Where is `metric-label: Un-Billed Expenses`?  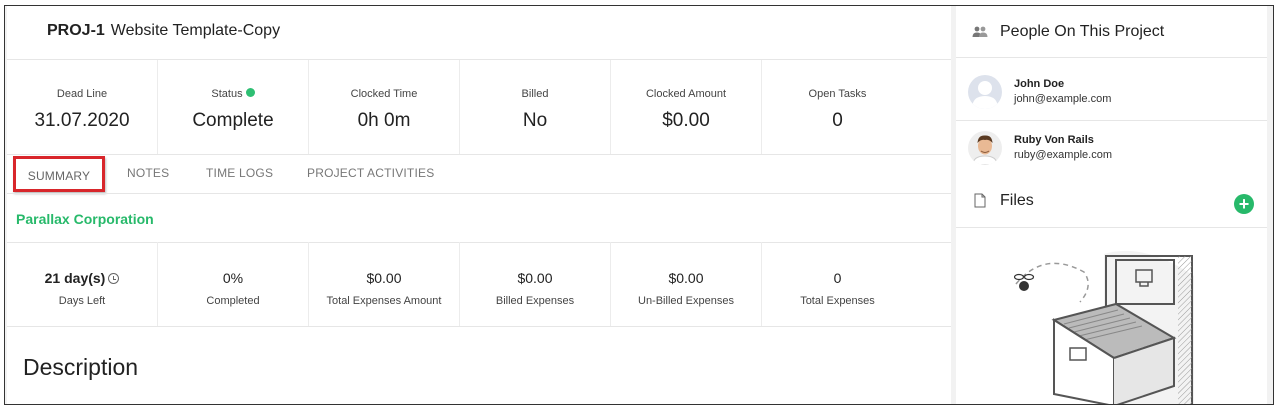
metric-label: Un-Billed Expenses is located at coordinates (686, 301).